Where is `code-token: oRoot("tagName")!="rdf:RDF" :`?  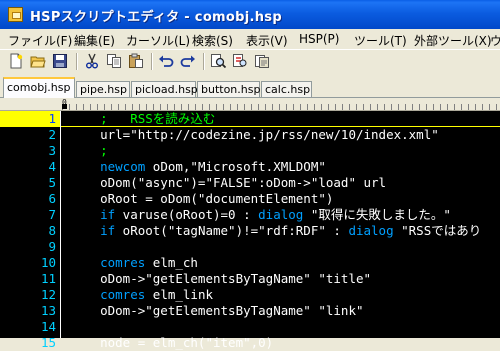
code-token: oRoot("tagName")!="rdf:RDF" : is located at coordinates (232, 230).